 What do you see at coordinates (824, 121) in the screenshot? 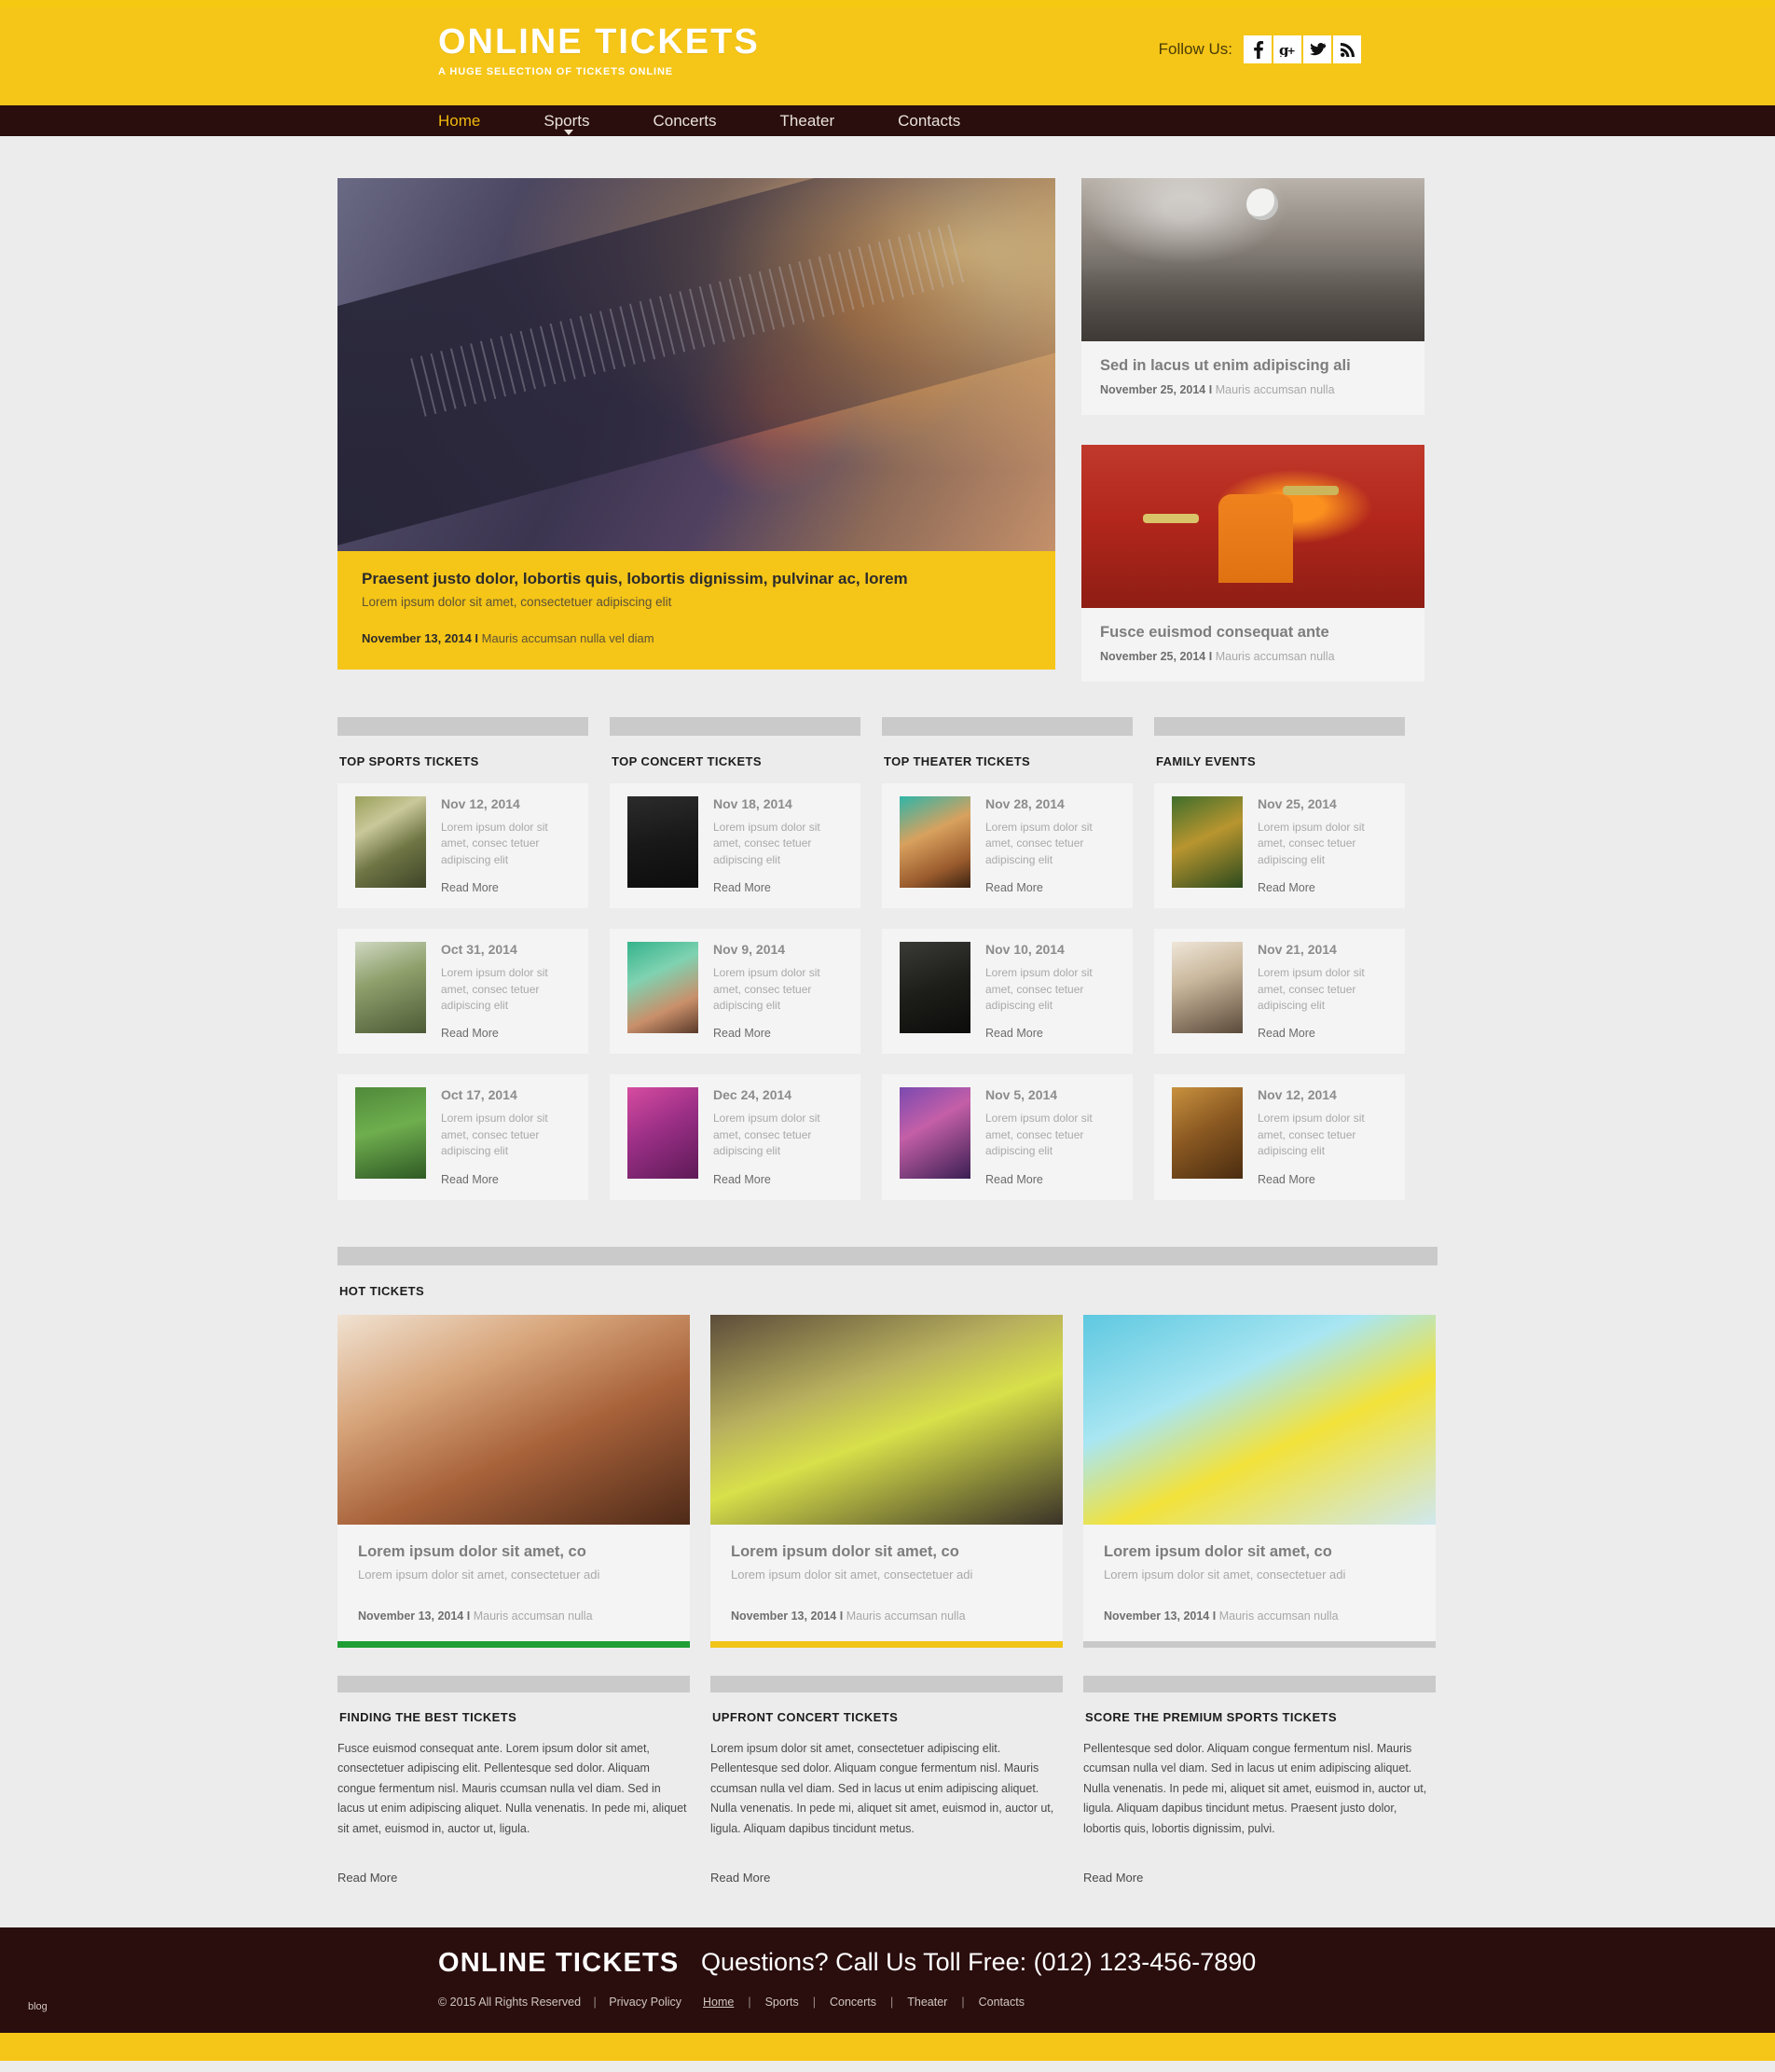
I see `nav-item-theater: Theater` at bounding box center [824, 121].